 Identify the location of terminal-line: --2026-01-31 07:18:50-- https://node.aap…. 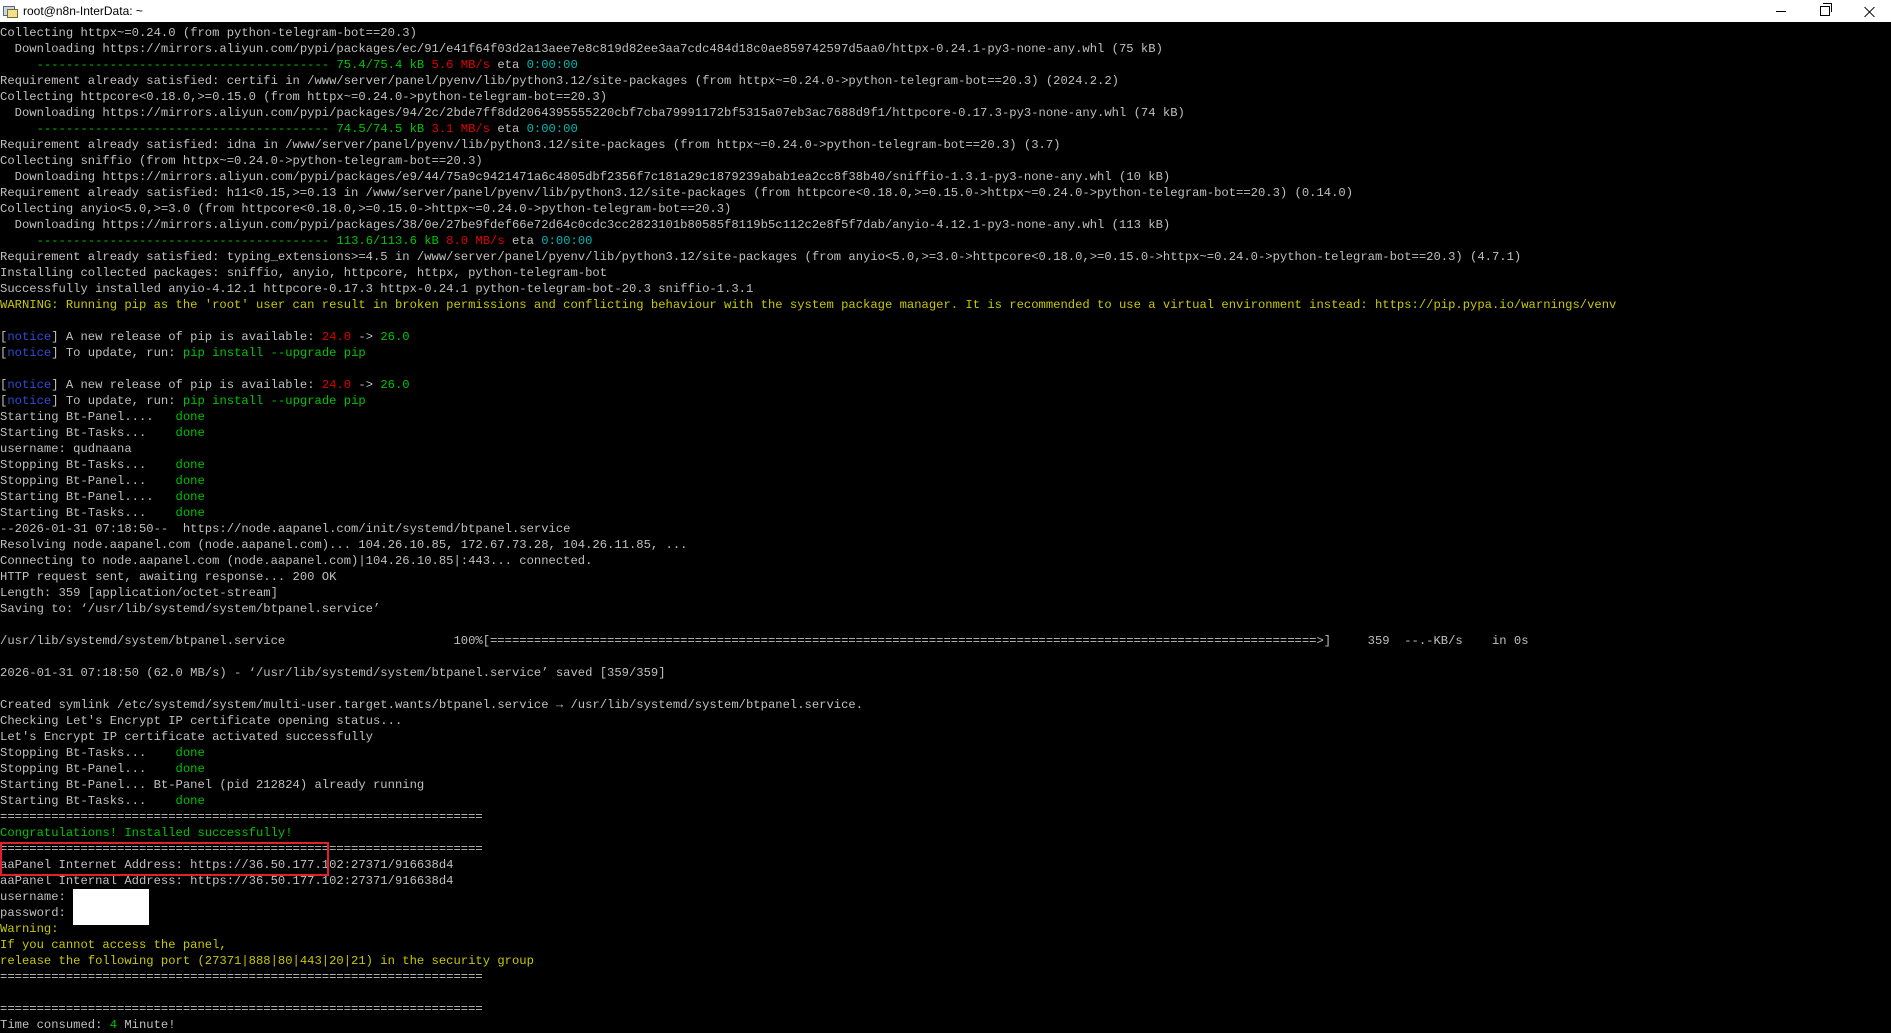
(945, 529).